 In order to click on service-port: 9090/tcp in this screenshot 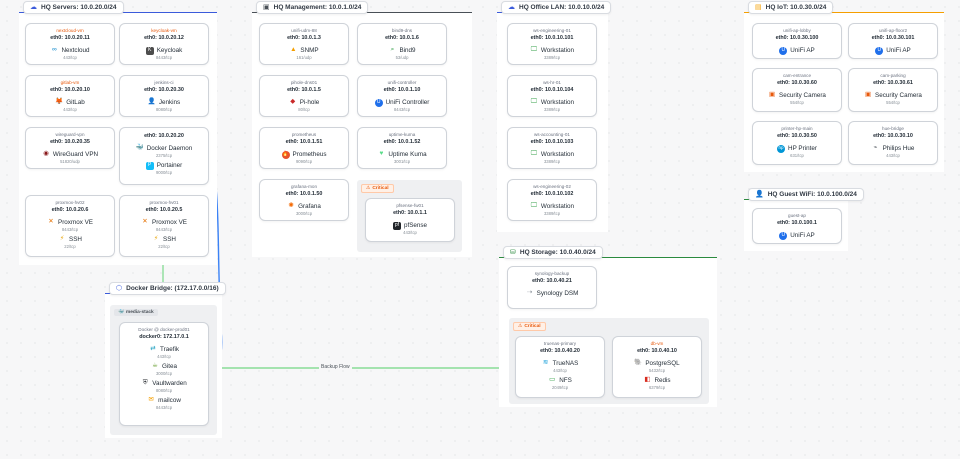, I will do `click(304, 161)`.